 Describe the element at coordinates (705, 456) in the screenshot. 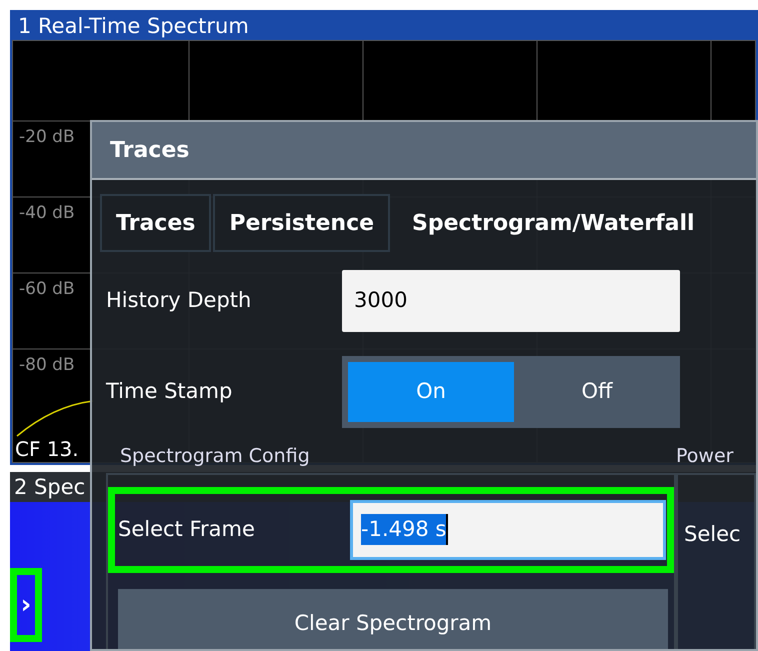

I see `group-title: Power` at that location.